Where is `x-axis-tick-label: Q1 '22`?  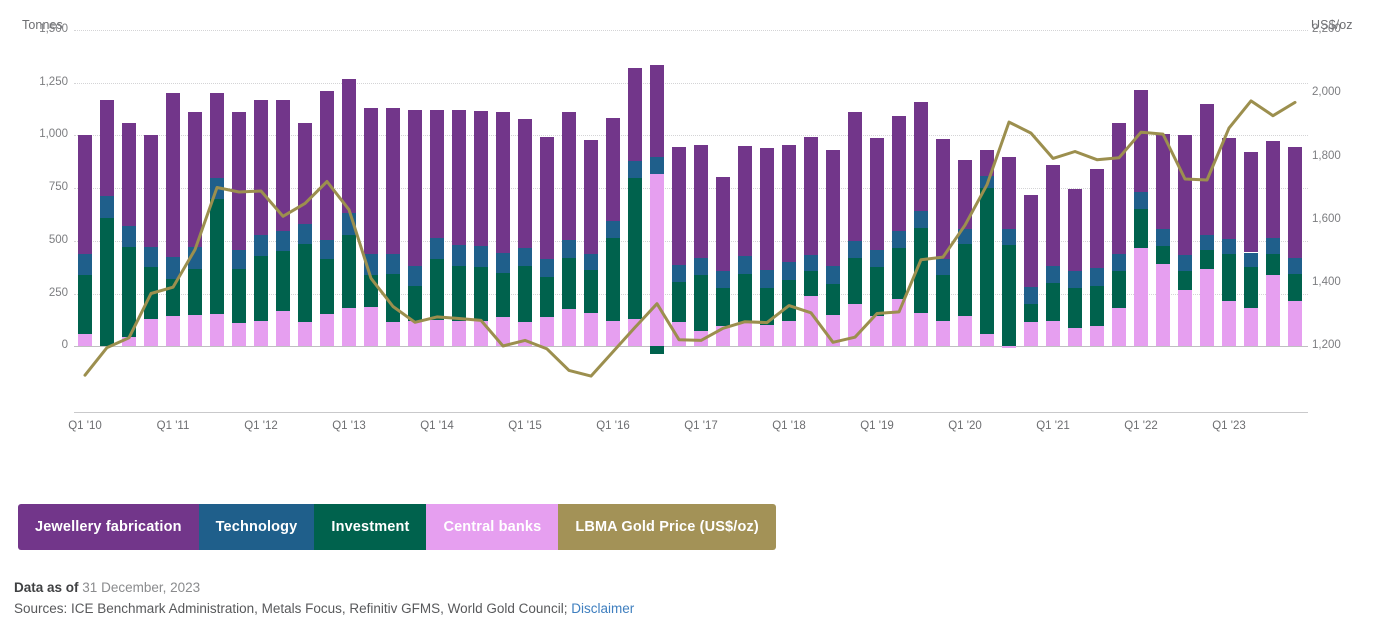 x-axis-tick-label: Q1 '22 is located at coordinates (1141, 426).